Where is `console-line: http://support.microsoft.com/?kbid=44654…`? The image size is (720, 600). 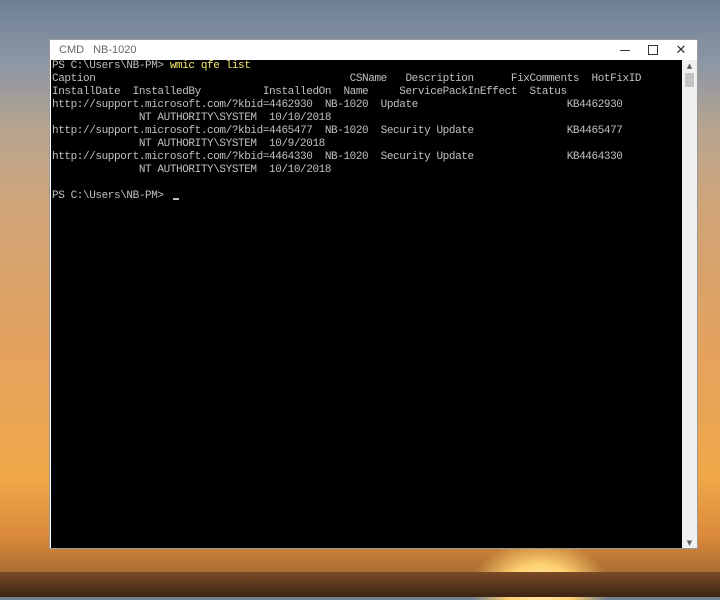
console-line: http://support.microsoft.com/?kbid=44654… is located at coordinates (337, 131).